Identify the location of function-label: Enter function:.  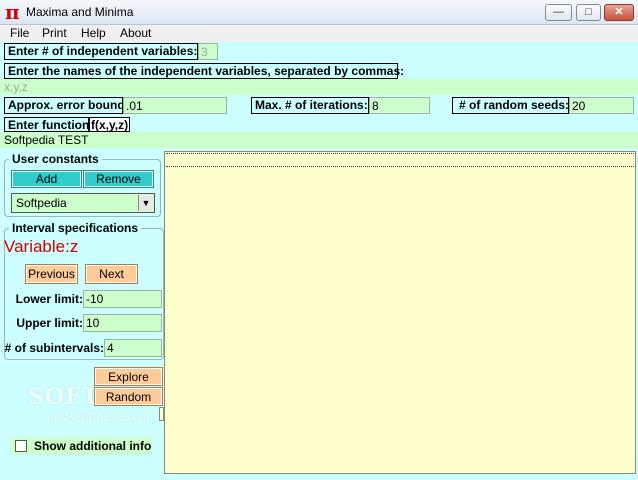
(48, 124).